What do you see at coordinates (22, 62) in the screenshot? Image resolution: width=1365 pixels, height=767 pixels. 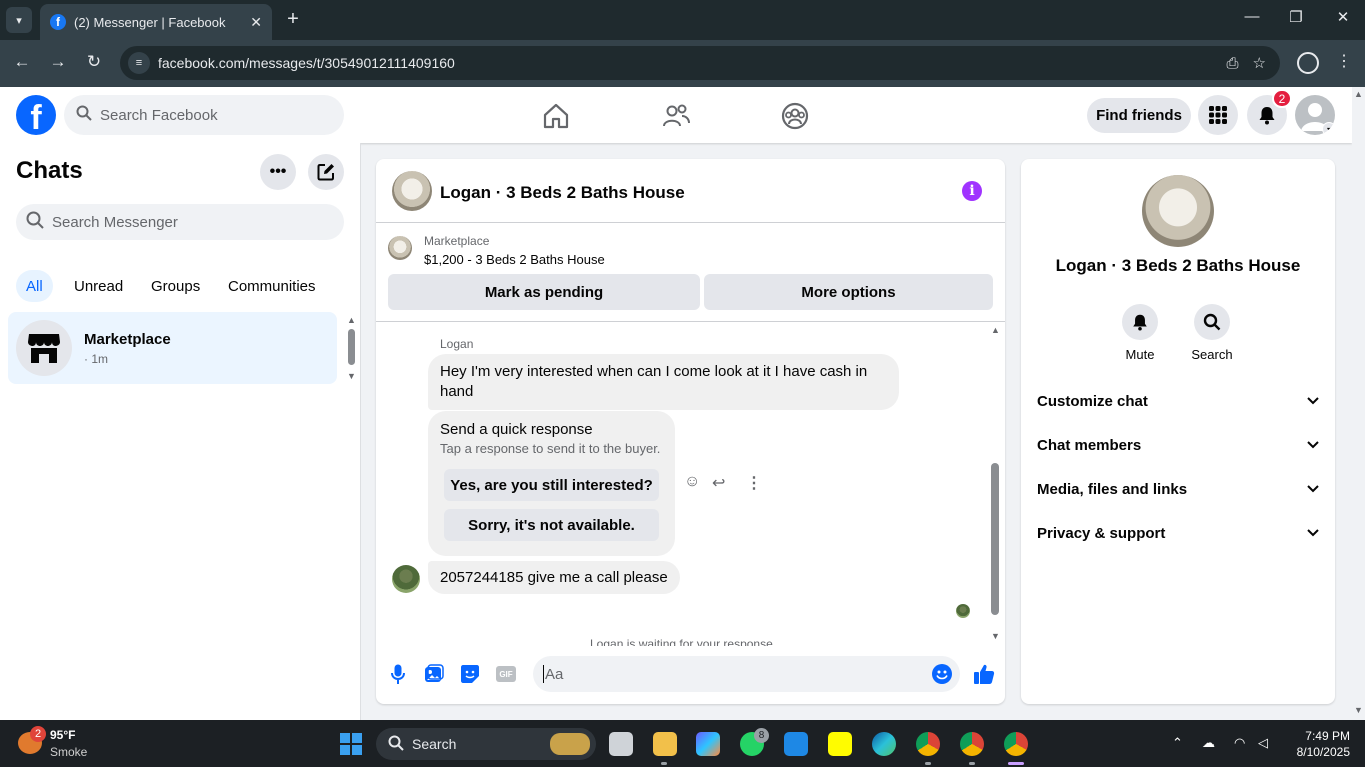 I see `back-icon: ←` at bounding box center [22, 62].